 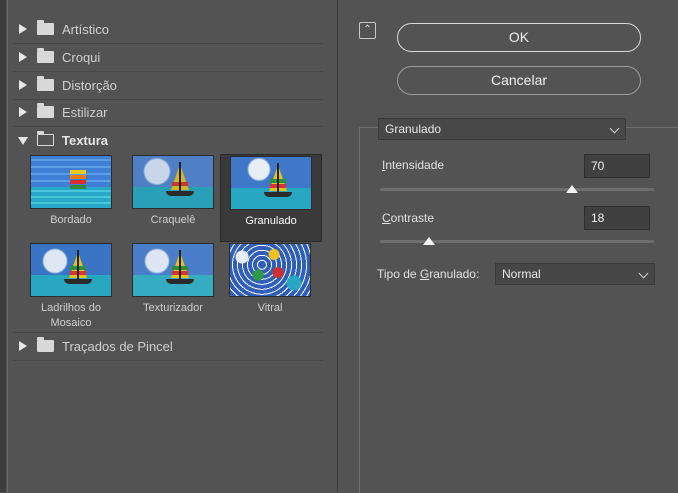 What do you see at coordinates (85, 29) in the screenshot?
I see `category-label: Artístico` at bounding box center [85, 29].